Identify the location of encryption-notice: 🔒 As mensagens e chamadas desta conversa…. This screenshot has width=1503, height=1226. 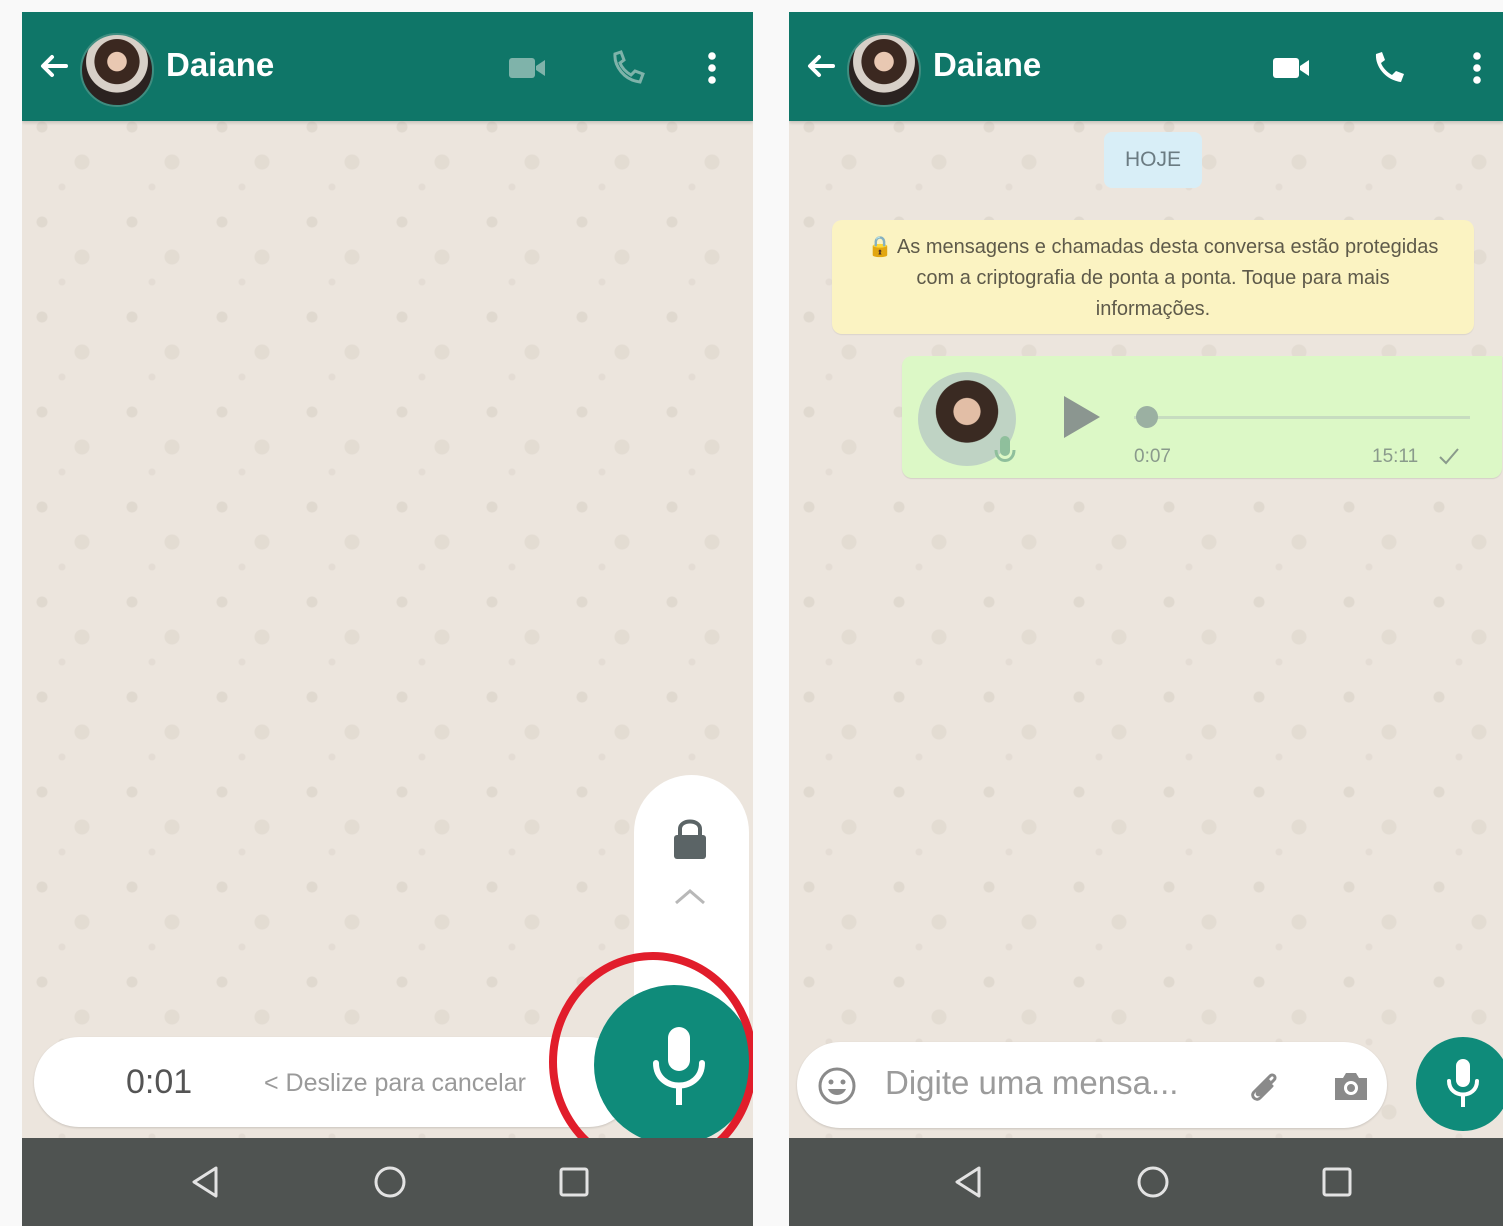
(1153, 277).